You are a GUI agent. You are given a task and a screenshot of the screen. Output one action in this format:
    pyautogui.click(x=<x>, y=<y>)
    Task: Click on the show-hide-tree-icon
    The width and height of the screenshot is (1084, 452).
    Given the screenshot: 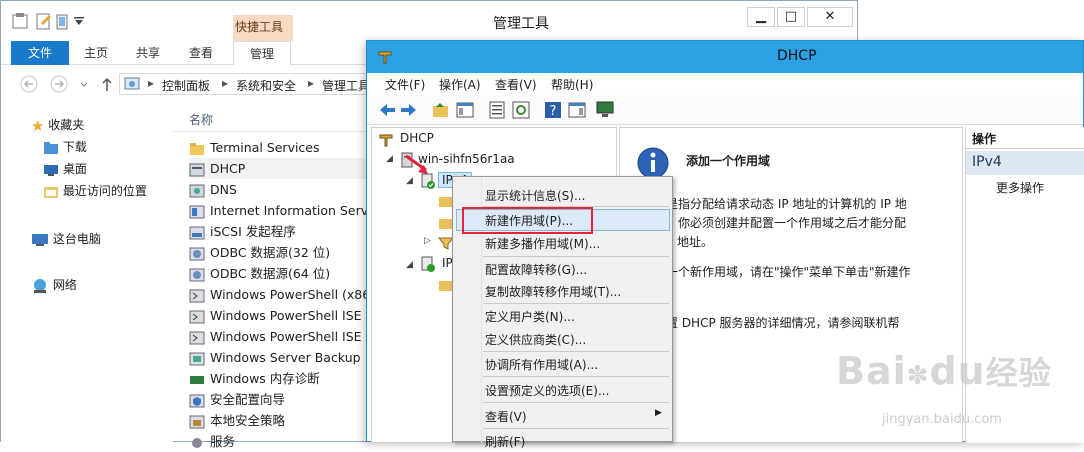 What is the action you would take?
    pyautogui.click(x=465, y=110)
    